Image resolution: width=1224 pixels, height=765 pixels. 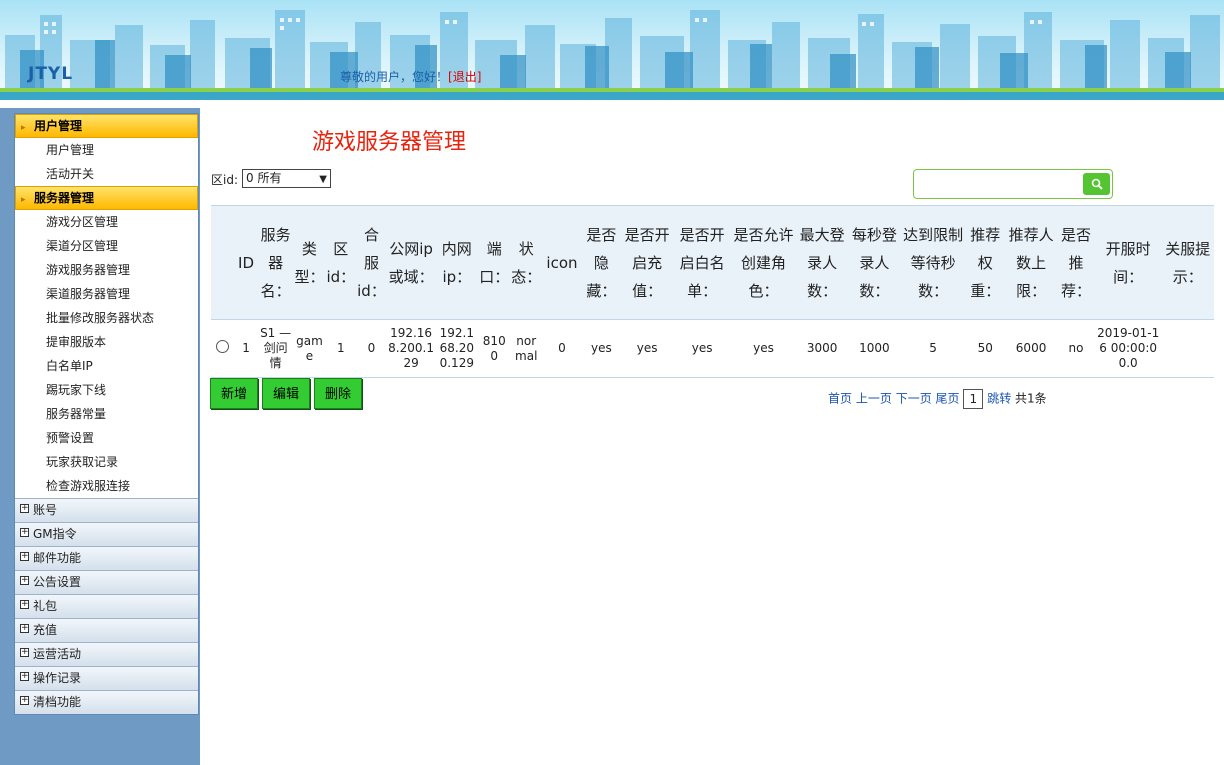 I want to click on cell-hidden: yes, so click(x=601, y=348).